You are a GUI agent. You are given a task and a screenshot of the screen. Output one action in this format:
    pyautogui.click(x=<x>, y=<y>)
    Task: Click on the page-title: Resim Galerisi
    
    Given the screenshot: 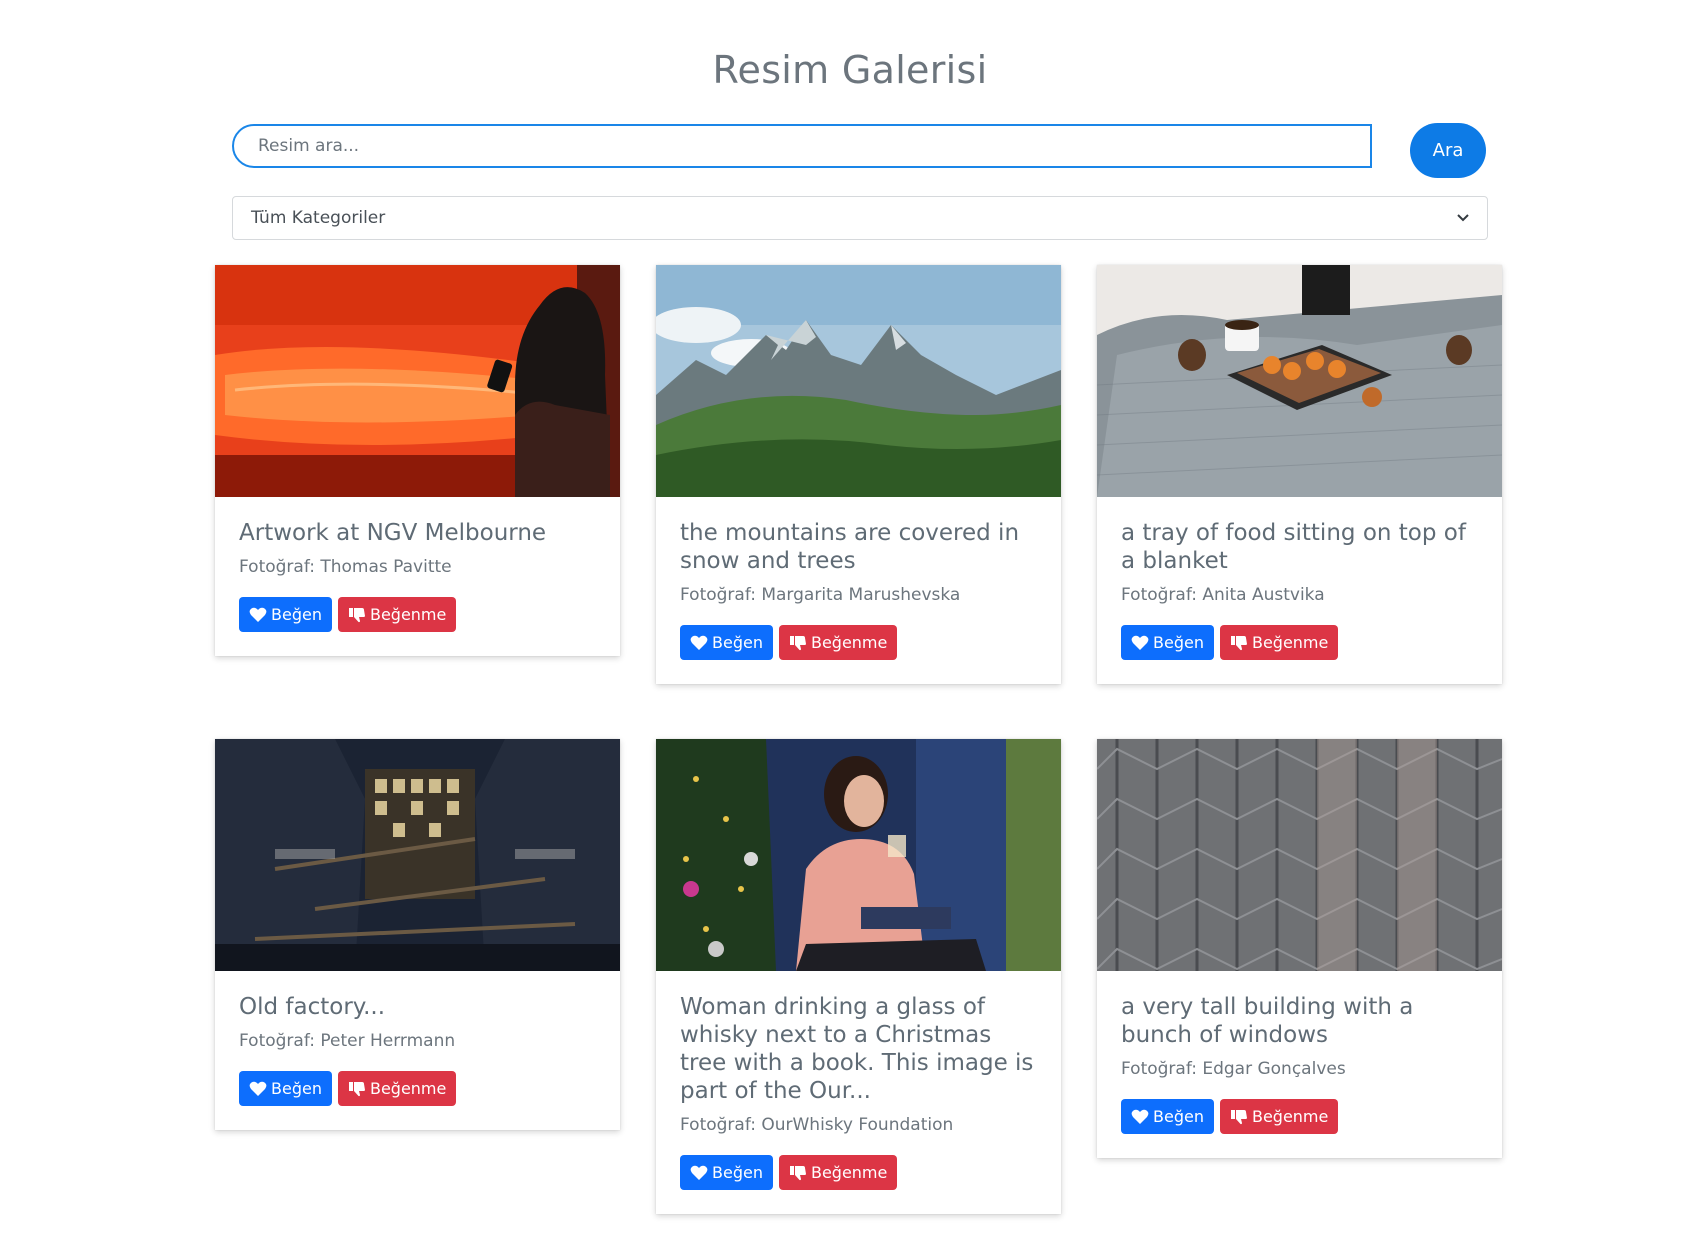 What is the action you would take?
    pyautogui.click(x=850, y=70)
    